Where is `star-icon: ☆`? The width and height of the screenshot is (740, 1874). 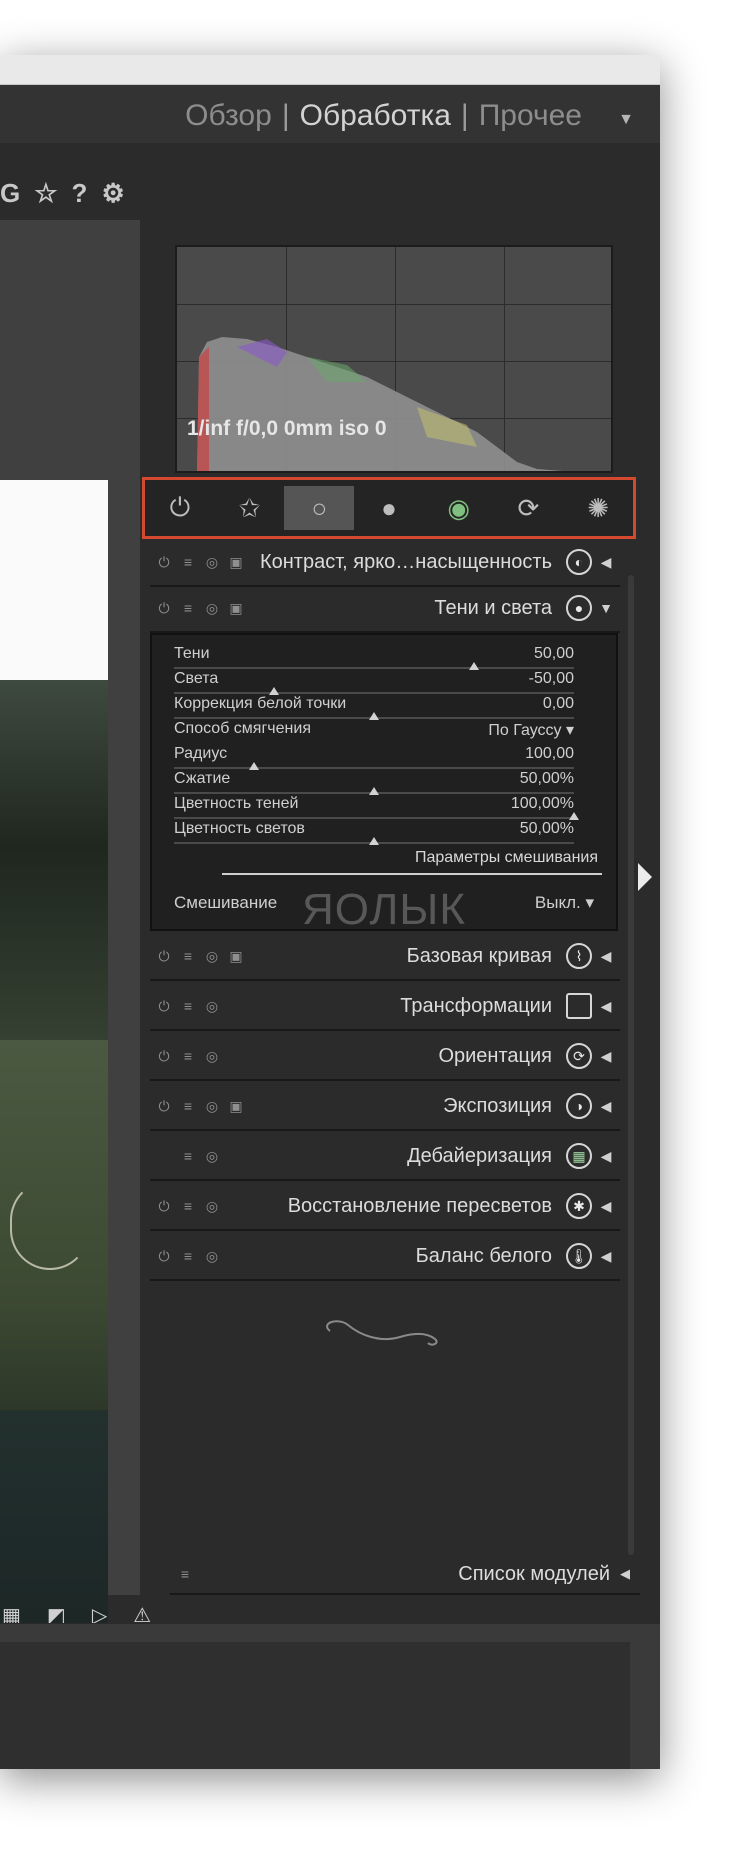 star-icon: ☆ is located at coordinates (45, 193).